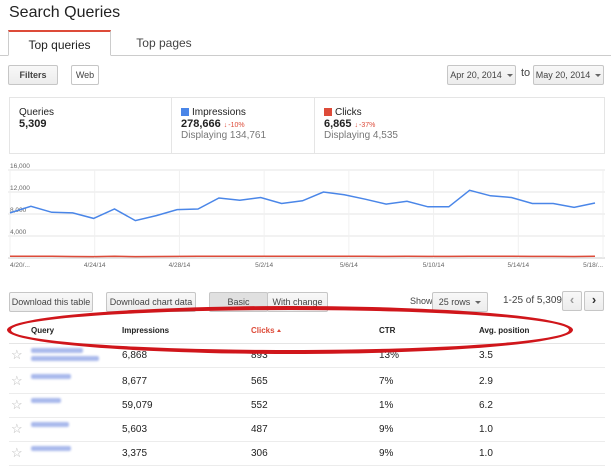 The height and width of the screenshot is (469, 611). What do you see at coordinates (247, 112) in the screenshot?
I see `stat-impressions-label-row: Impressions` at bounding box center [247, 112].